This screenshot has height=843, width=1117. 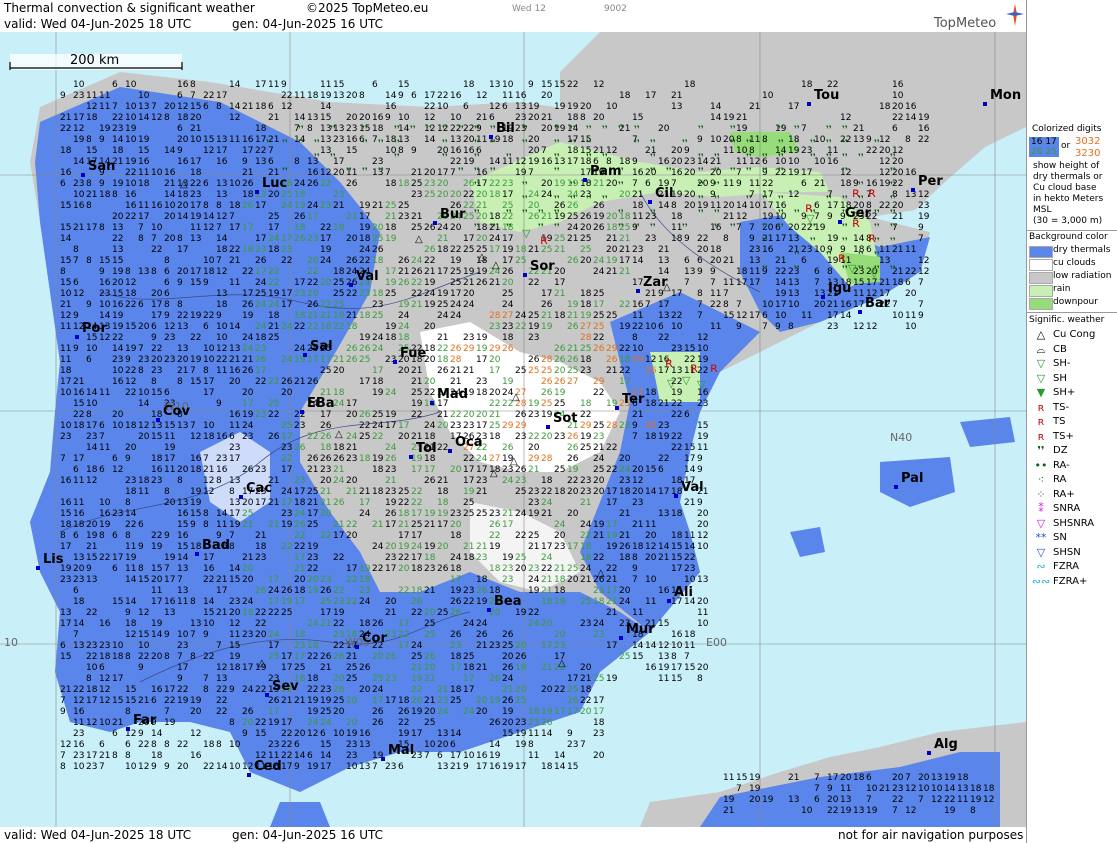 I want to click on city-label: Por, so click(x=94, y=328).